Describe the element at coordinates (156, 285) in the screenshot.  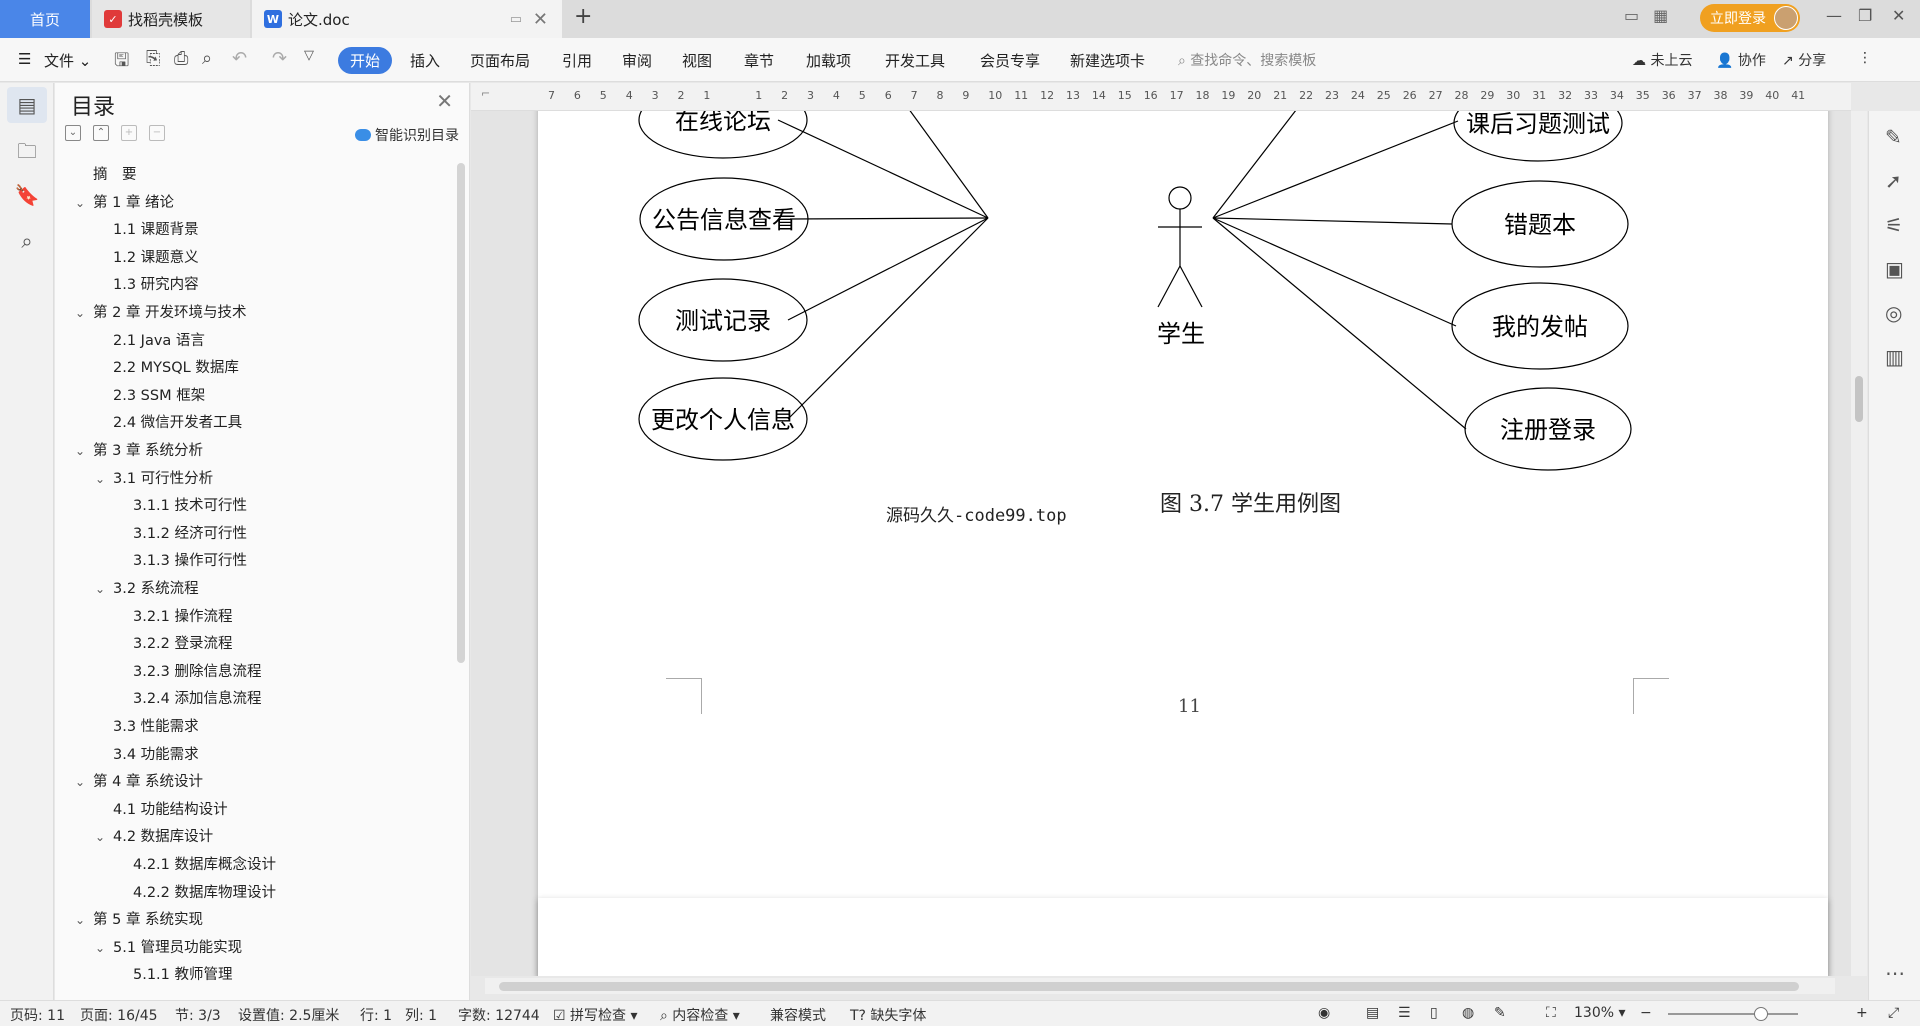
I see `toc-item: 1.3 研究内容` at that location.